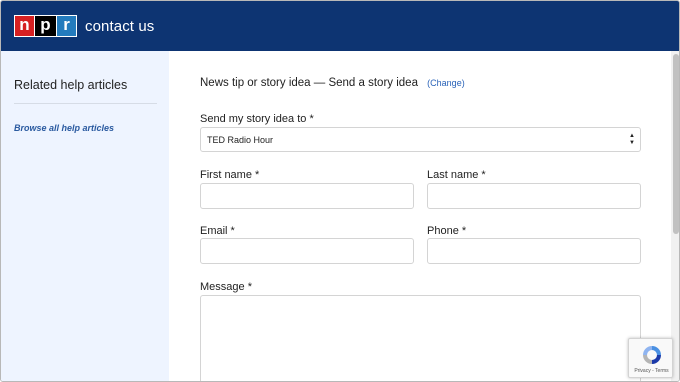  I want to click on logo-letter-n: n, so click(24, 26).